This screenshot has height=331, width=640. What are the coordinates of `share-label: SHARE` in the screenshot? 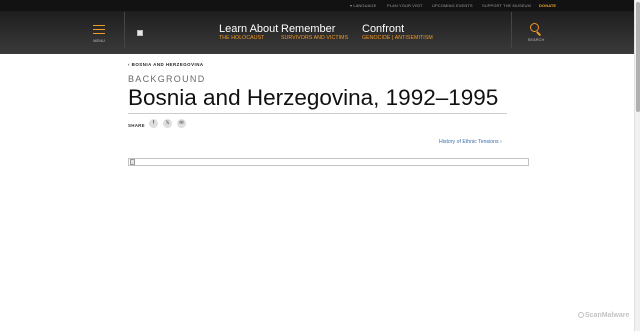 It's located at (136, 125).